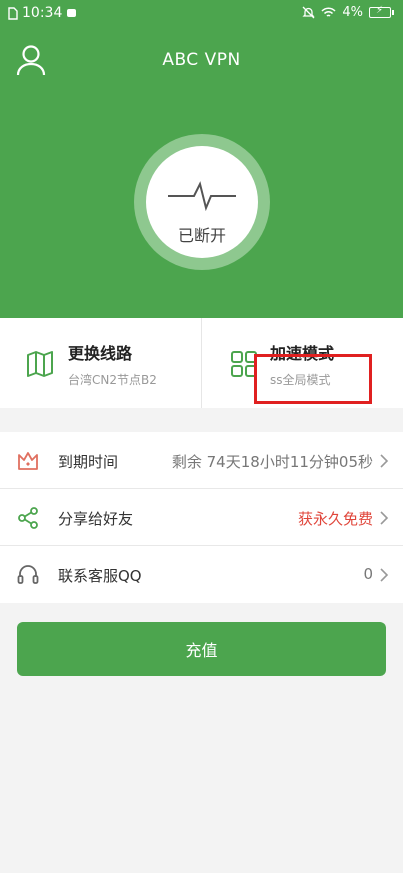  What do you see at coordinates (72, 13) in the screenshot?
I see `notification-icon` at bounding box center [72, 13].